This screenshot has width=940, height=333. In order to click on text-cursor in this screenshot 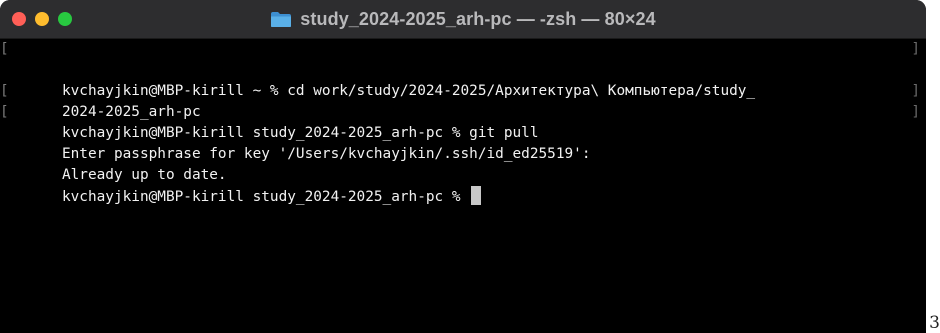, I will do `click(476, 195)`.